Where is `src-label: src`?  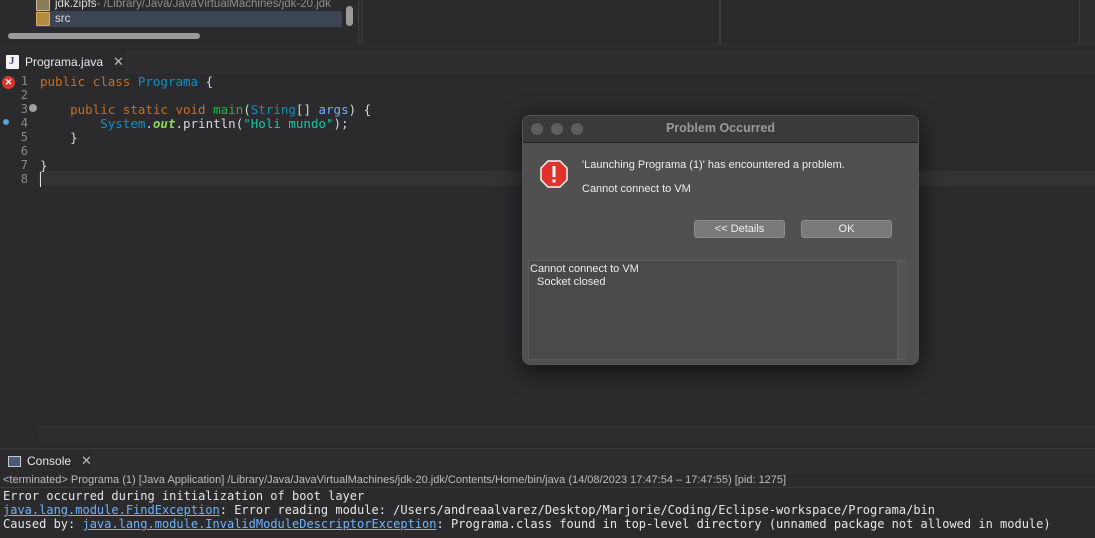 src-label: src is located at coordinates (63, 19).